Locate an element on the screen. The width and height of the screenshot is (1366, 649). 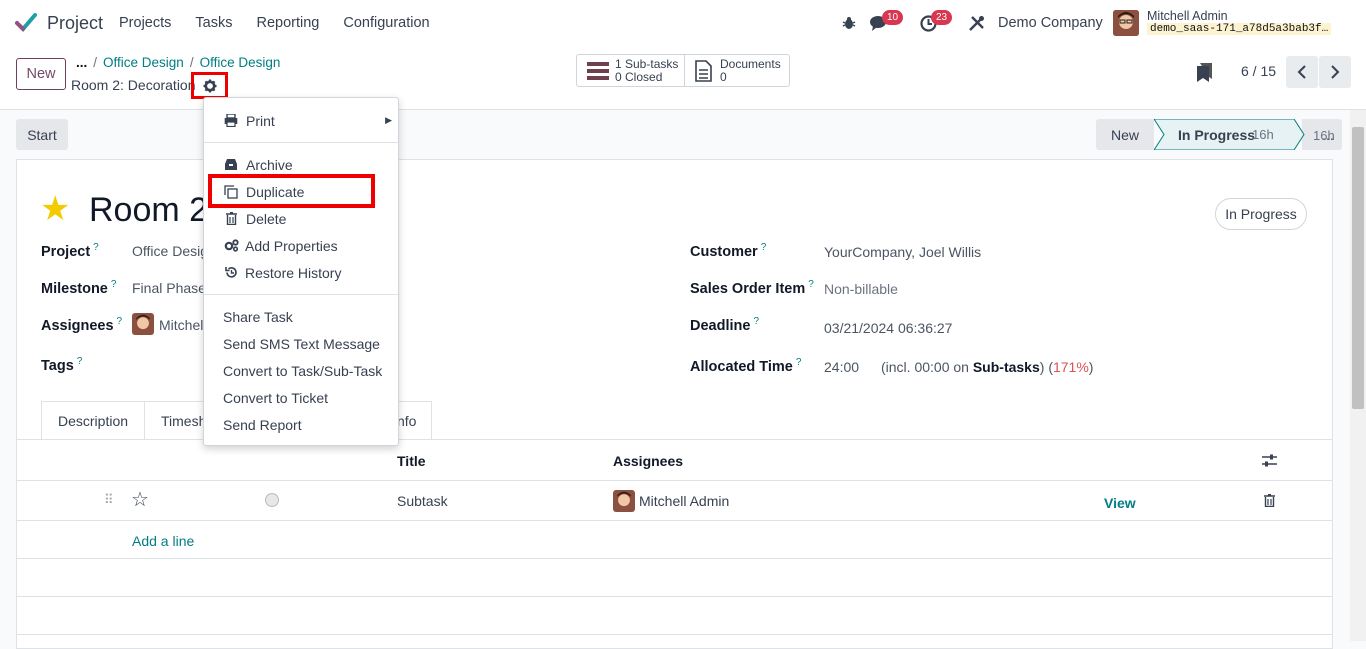
stage-in-progress: In Progress 16h is located at coordinates (1244, 134).